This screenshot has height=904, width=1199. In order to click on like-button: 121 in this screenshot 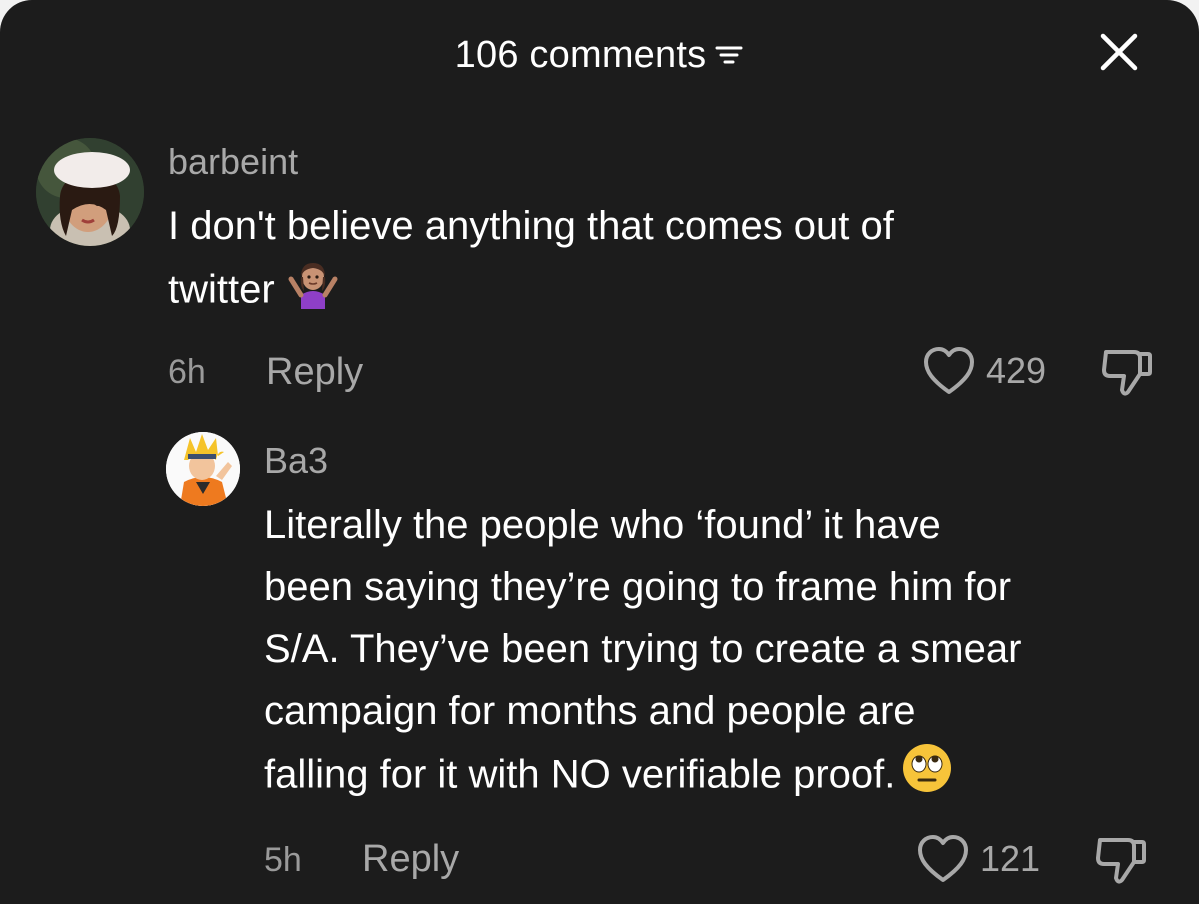, I will do `click(978, 859)`.